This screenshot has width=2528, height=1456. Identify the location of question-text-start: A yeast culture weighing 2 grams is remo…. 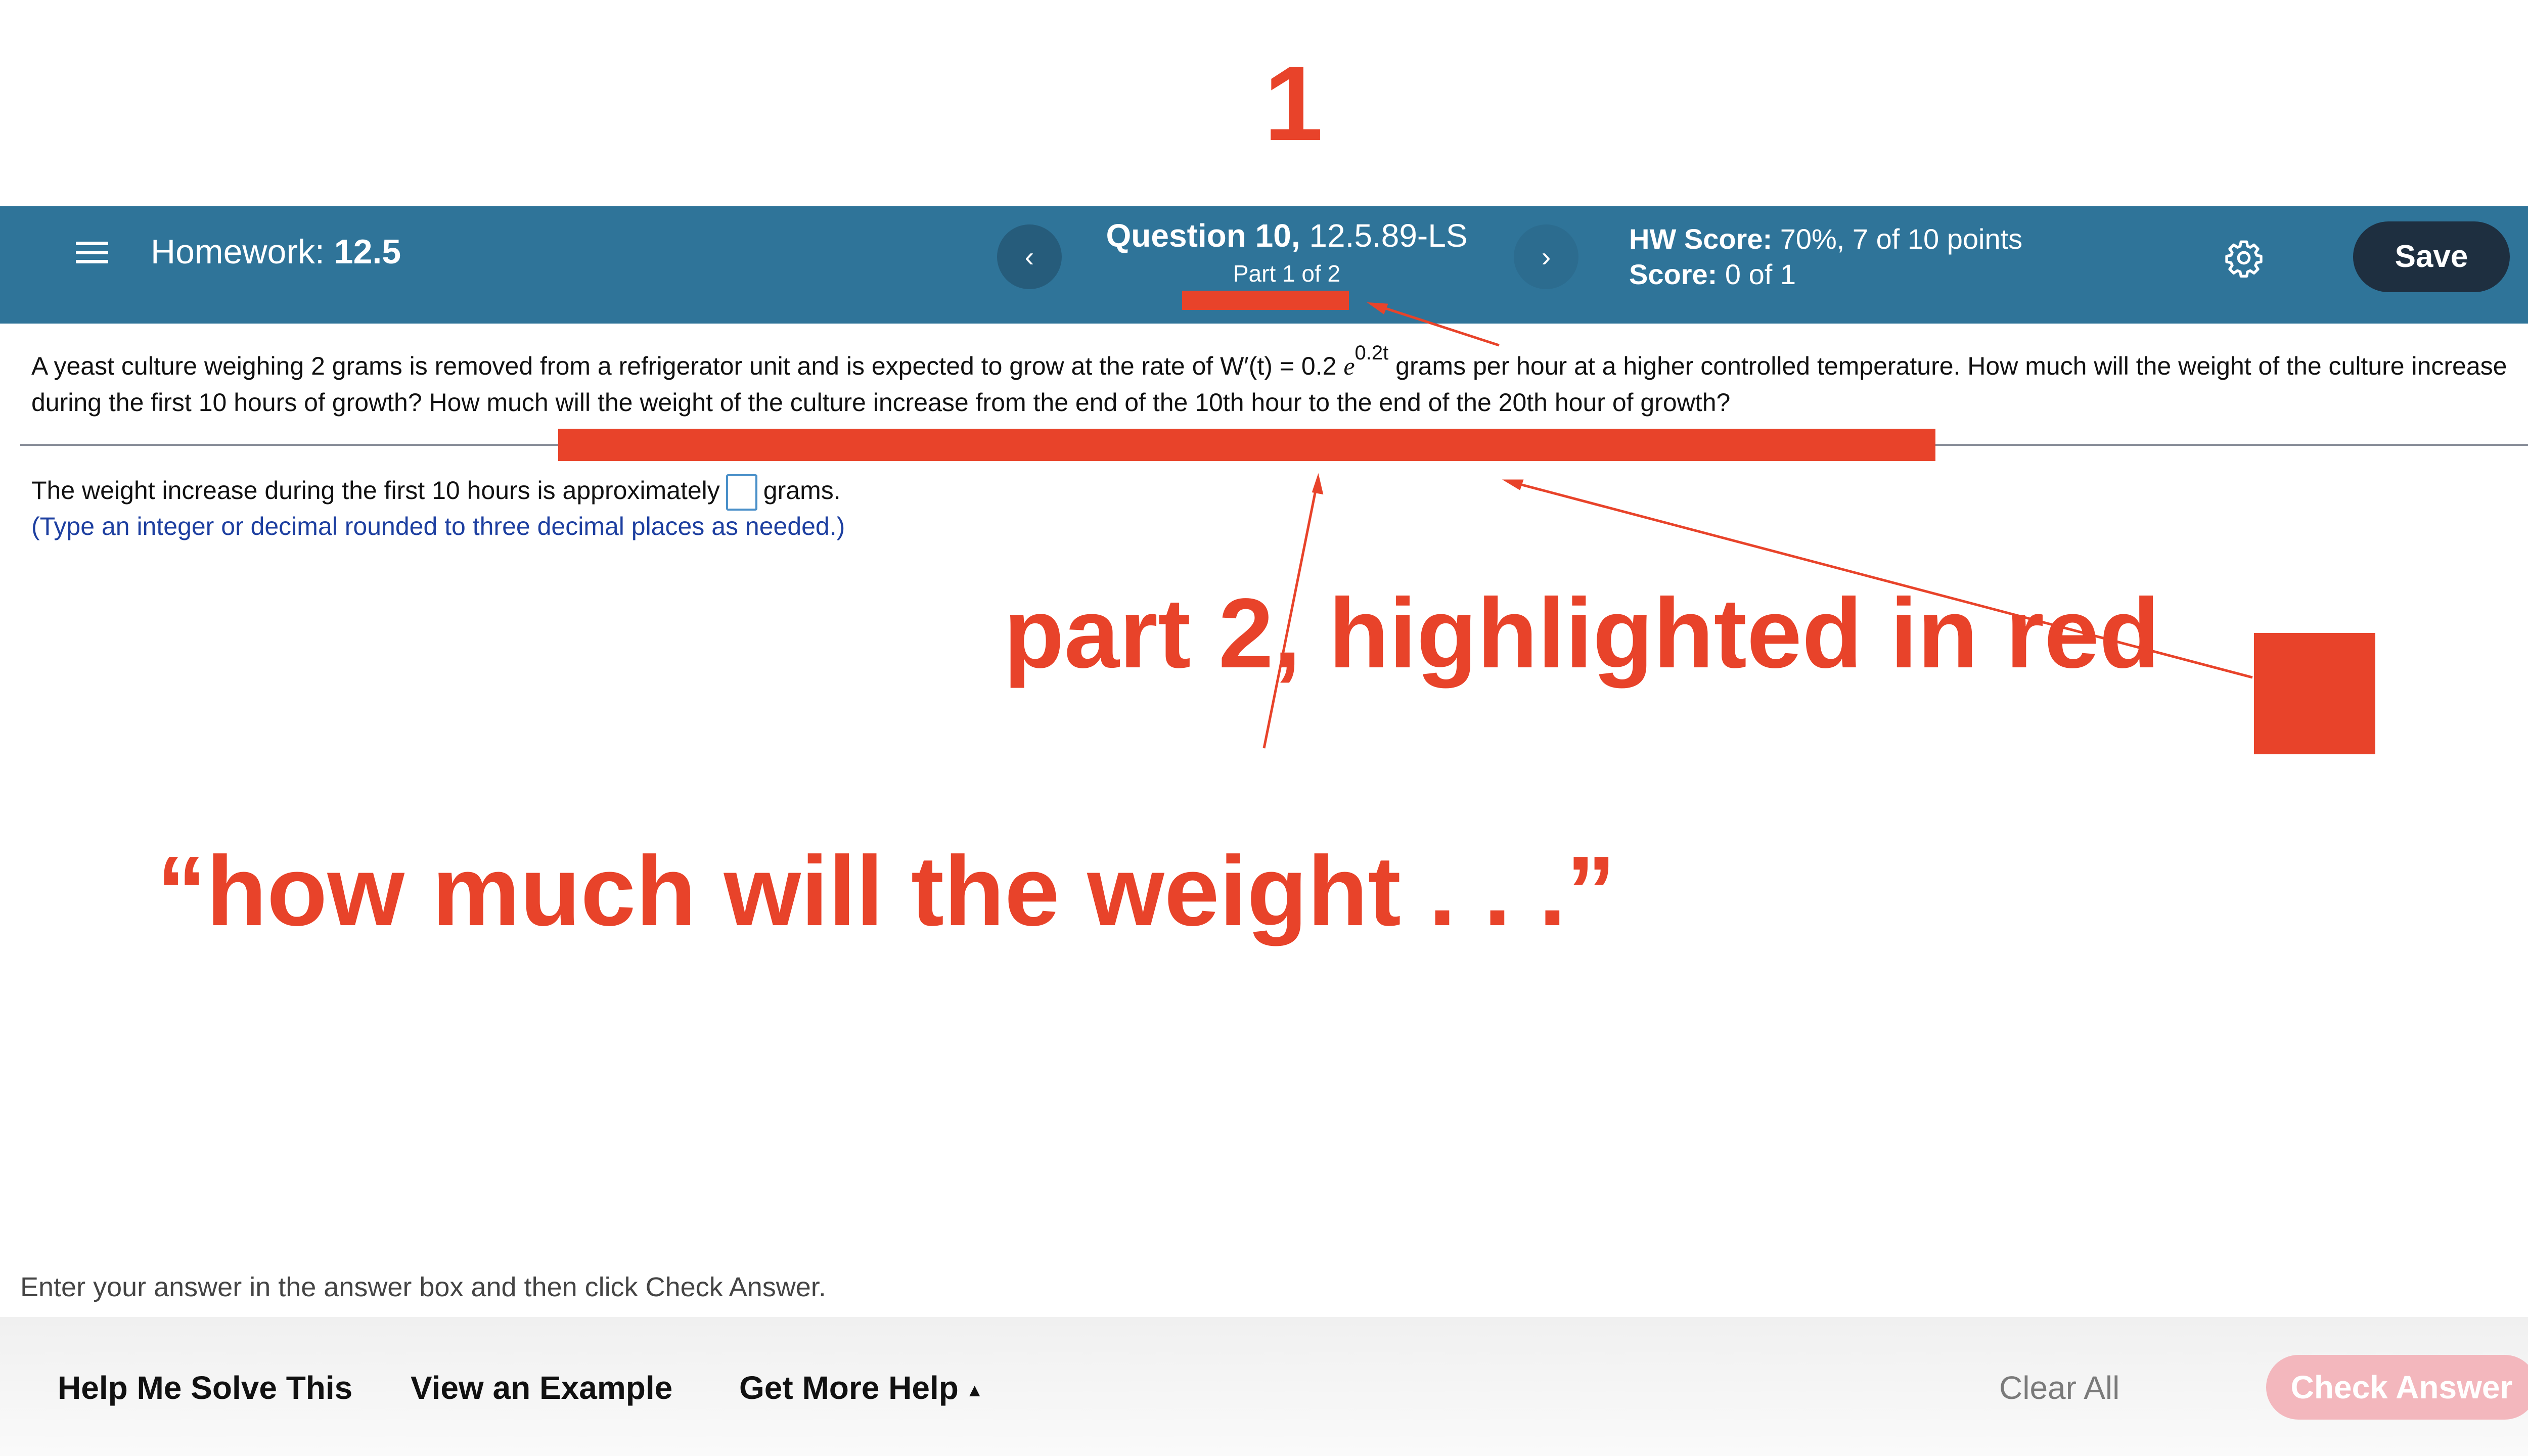
(684, 366).